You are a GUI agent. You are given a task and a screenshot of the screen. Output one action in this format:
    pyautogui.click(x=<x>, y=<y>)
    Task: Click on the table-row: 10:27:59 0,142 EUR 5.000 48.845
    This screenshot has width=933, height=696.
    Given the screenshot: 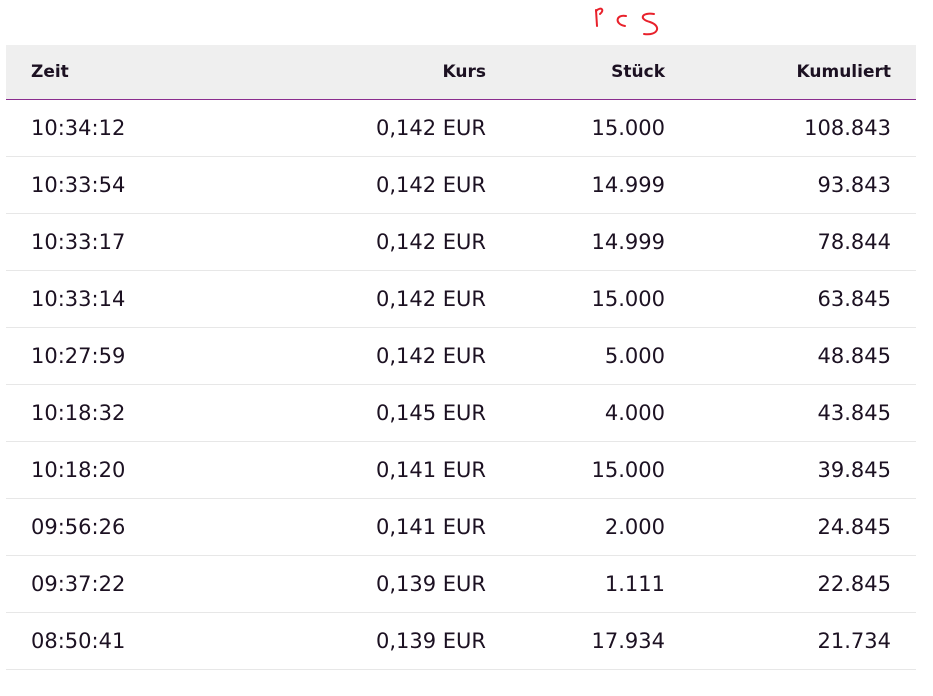 What is the action you would take?
    pyautogui.click(x=461, y=355)
    